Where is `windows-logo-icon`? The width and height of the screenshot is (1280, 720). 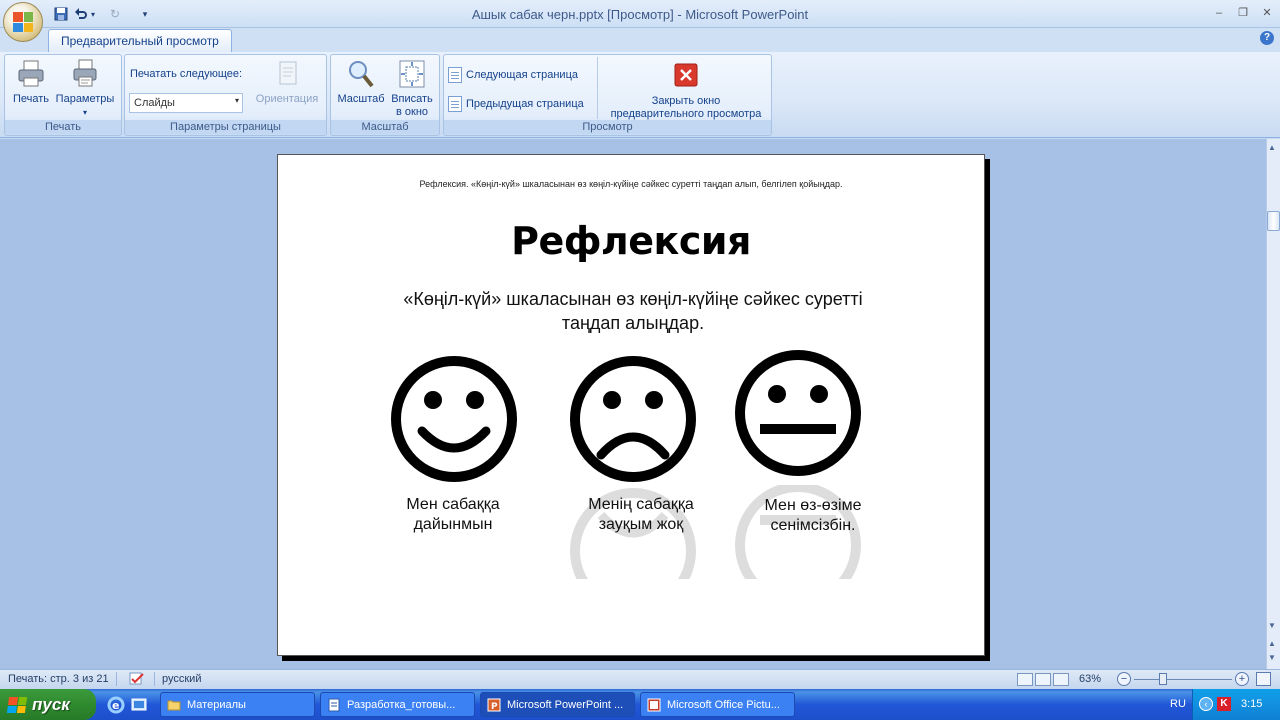
windows-logo-icon is located at coordinates (17, 704).